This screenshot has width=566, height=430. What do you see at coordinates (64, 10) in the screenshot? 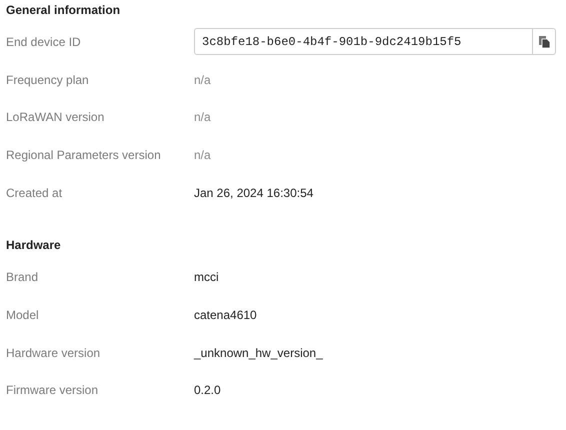
I see `section-heading: General information` at bounding box center [64, 10].